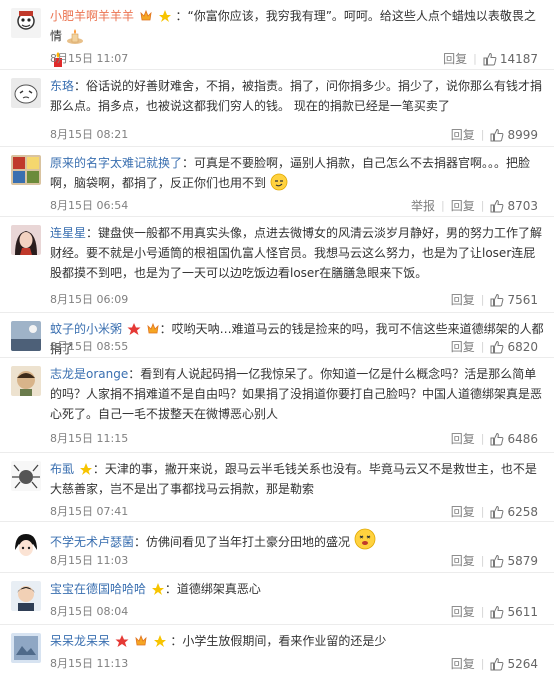 The height and width of the screenshot is (676, 554). I want to click on comment-time: 8月15日 08:21, so click(89, 134).